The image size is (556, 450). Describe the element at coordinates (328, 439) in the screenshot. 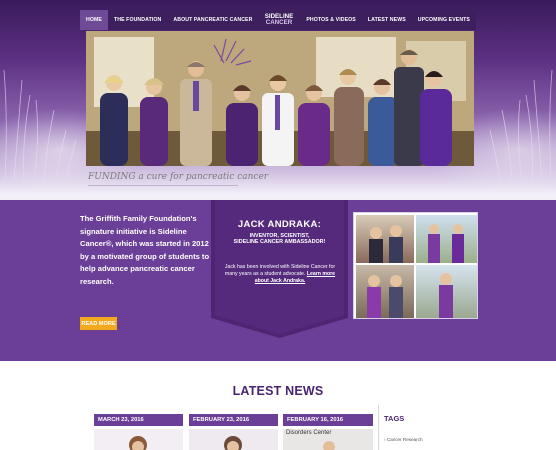

I see `news-thumbnail-3: Disorders Center` at that location.